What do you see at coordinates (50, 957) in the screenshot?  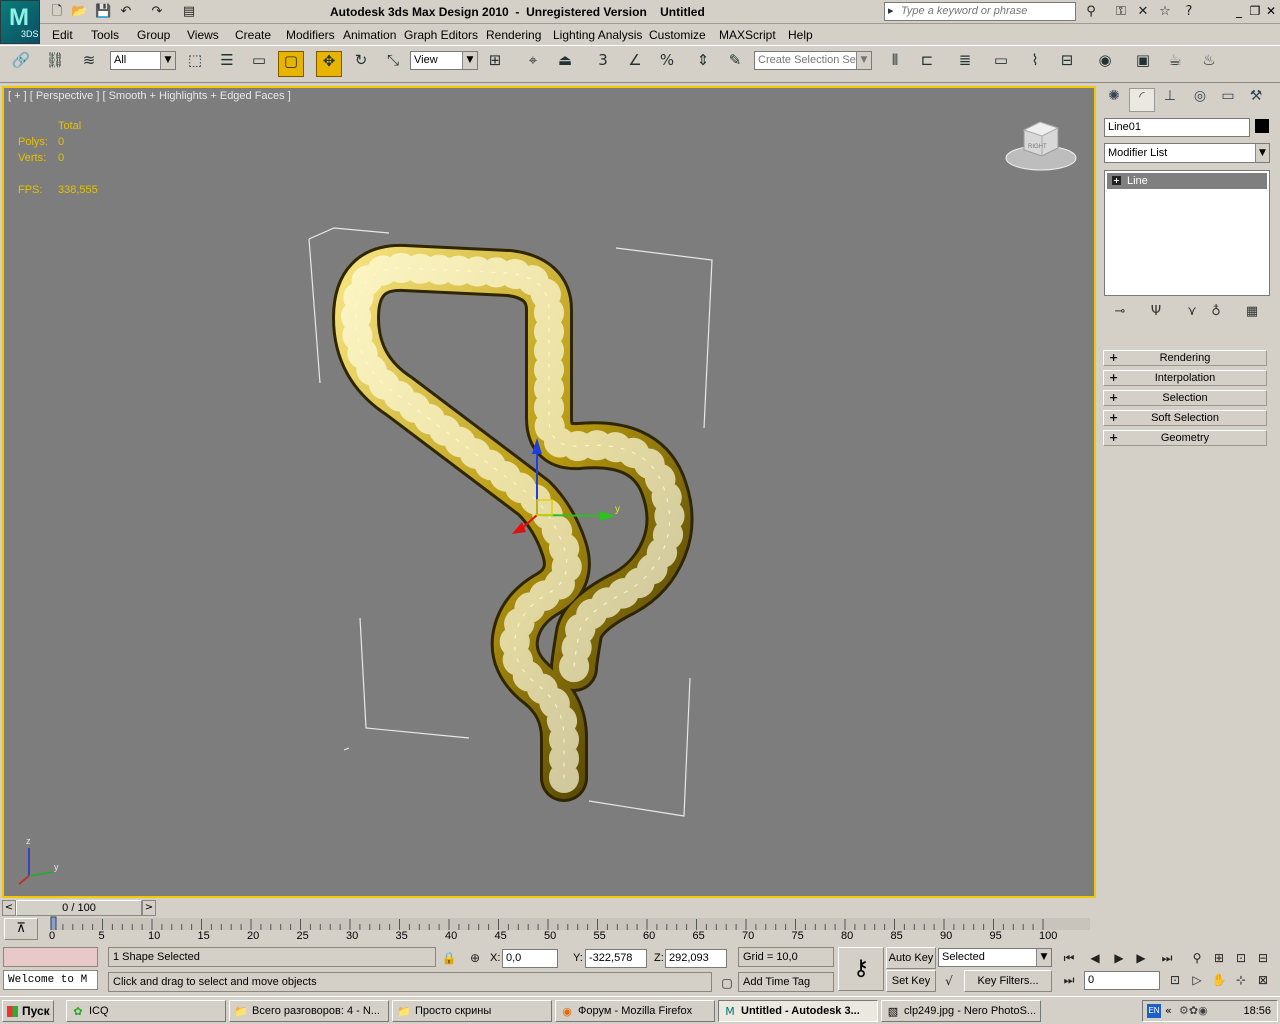 I see `maxscript-listener-pink` at bounding box center [50, 957].